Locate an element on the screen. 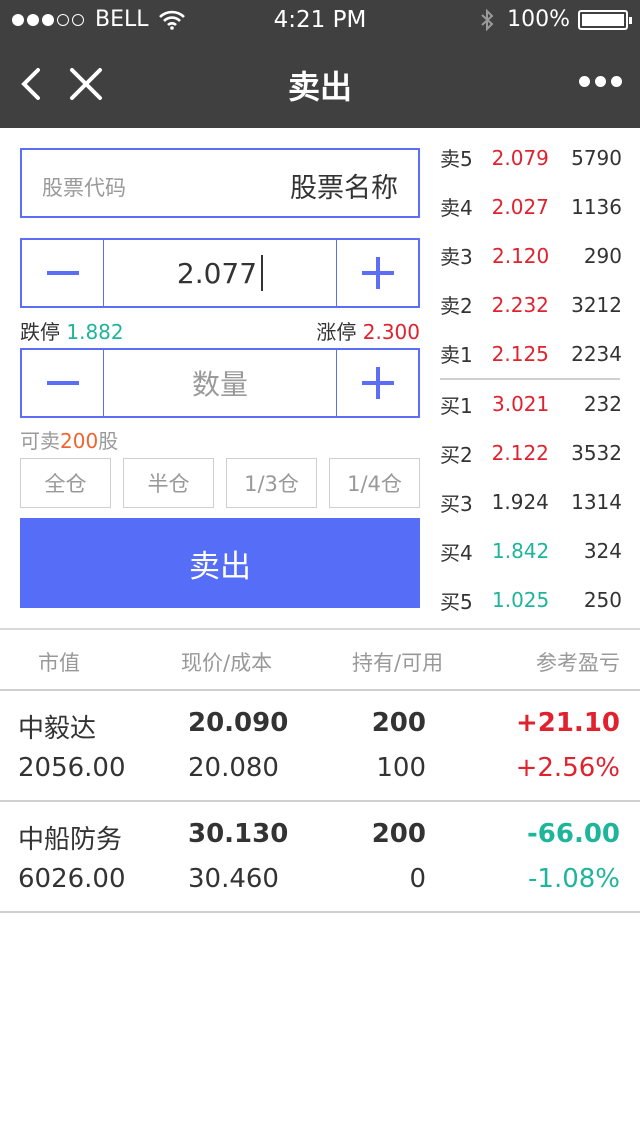  order-book-bid-row: 买3 1.924 1314 is located at coordinates (531, 502).